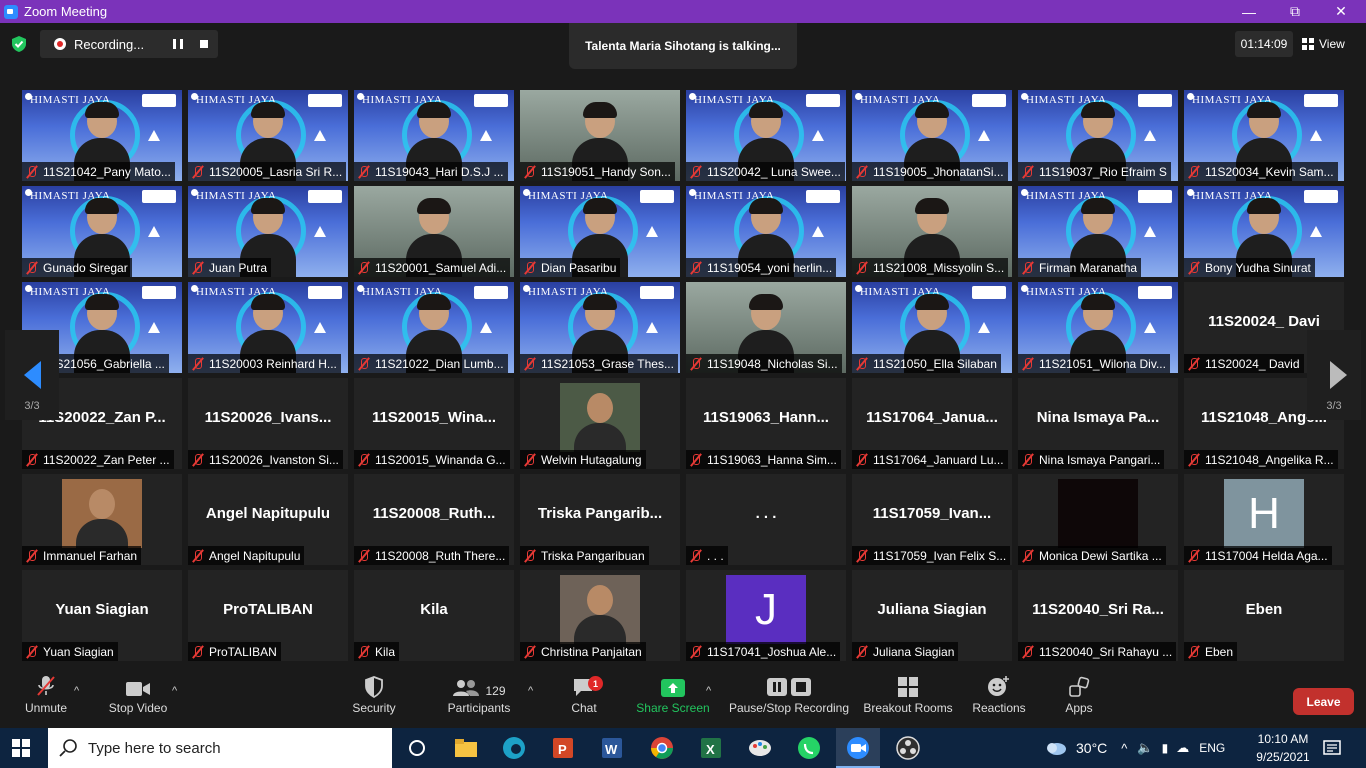 Image resolution: width=1366 pixels, height=768 pixels. I want to click on participant-tile: ProTALIBAN ProTALIBAN, so click(268, 615).